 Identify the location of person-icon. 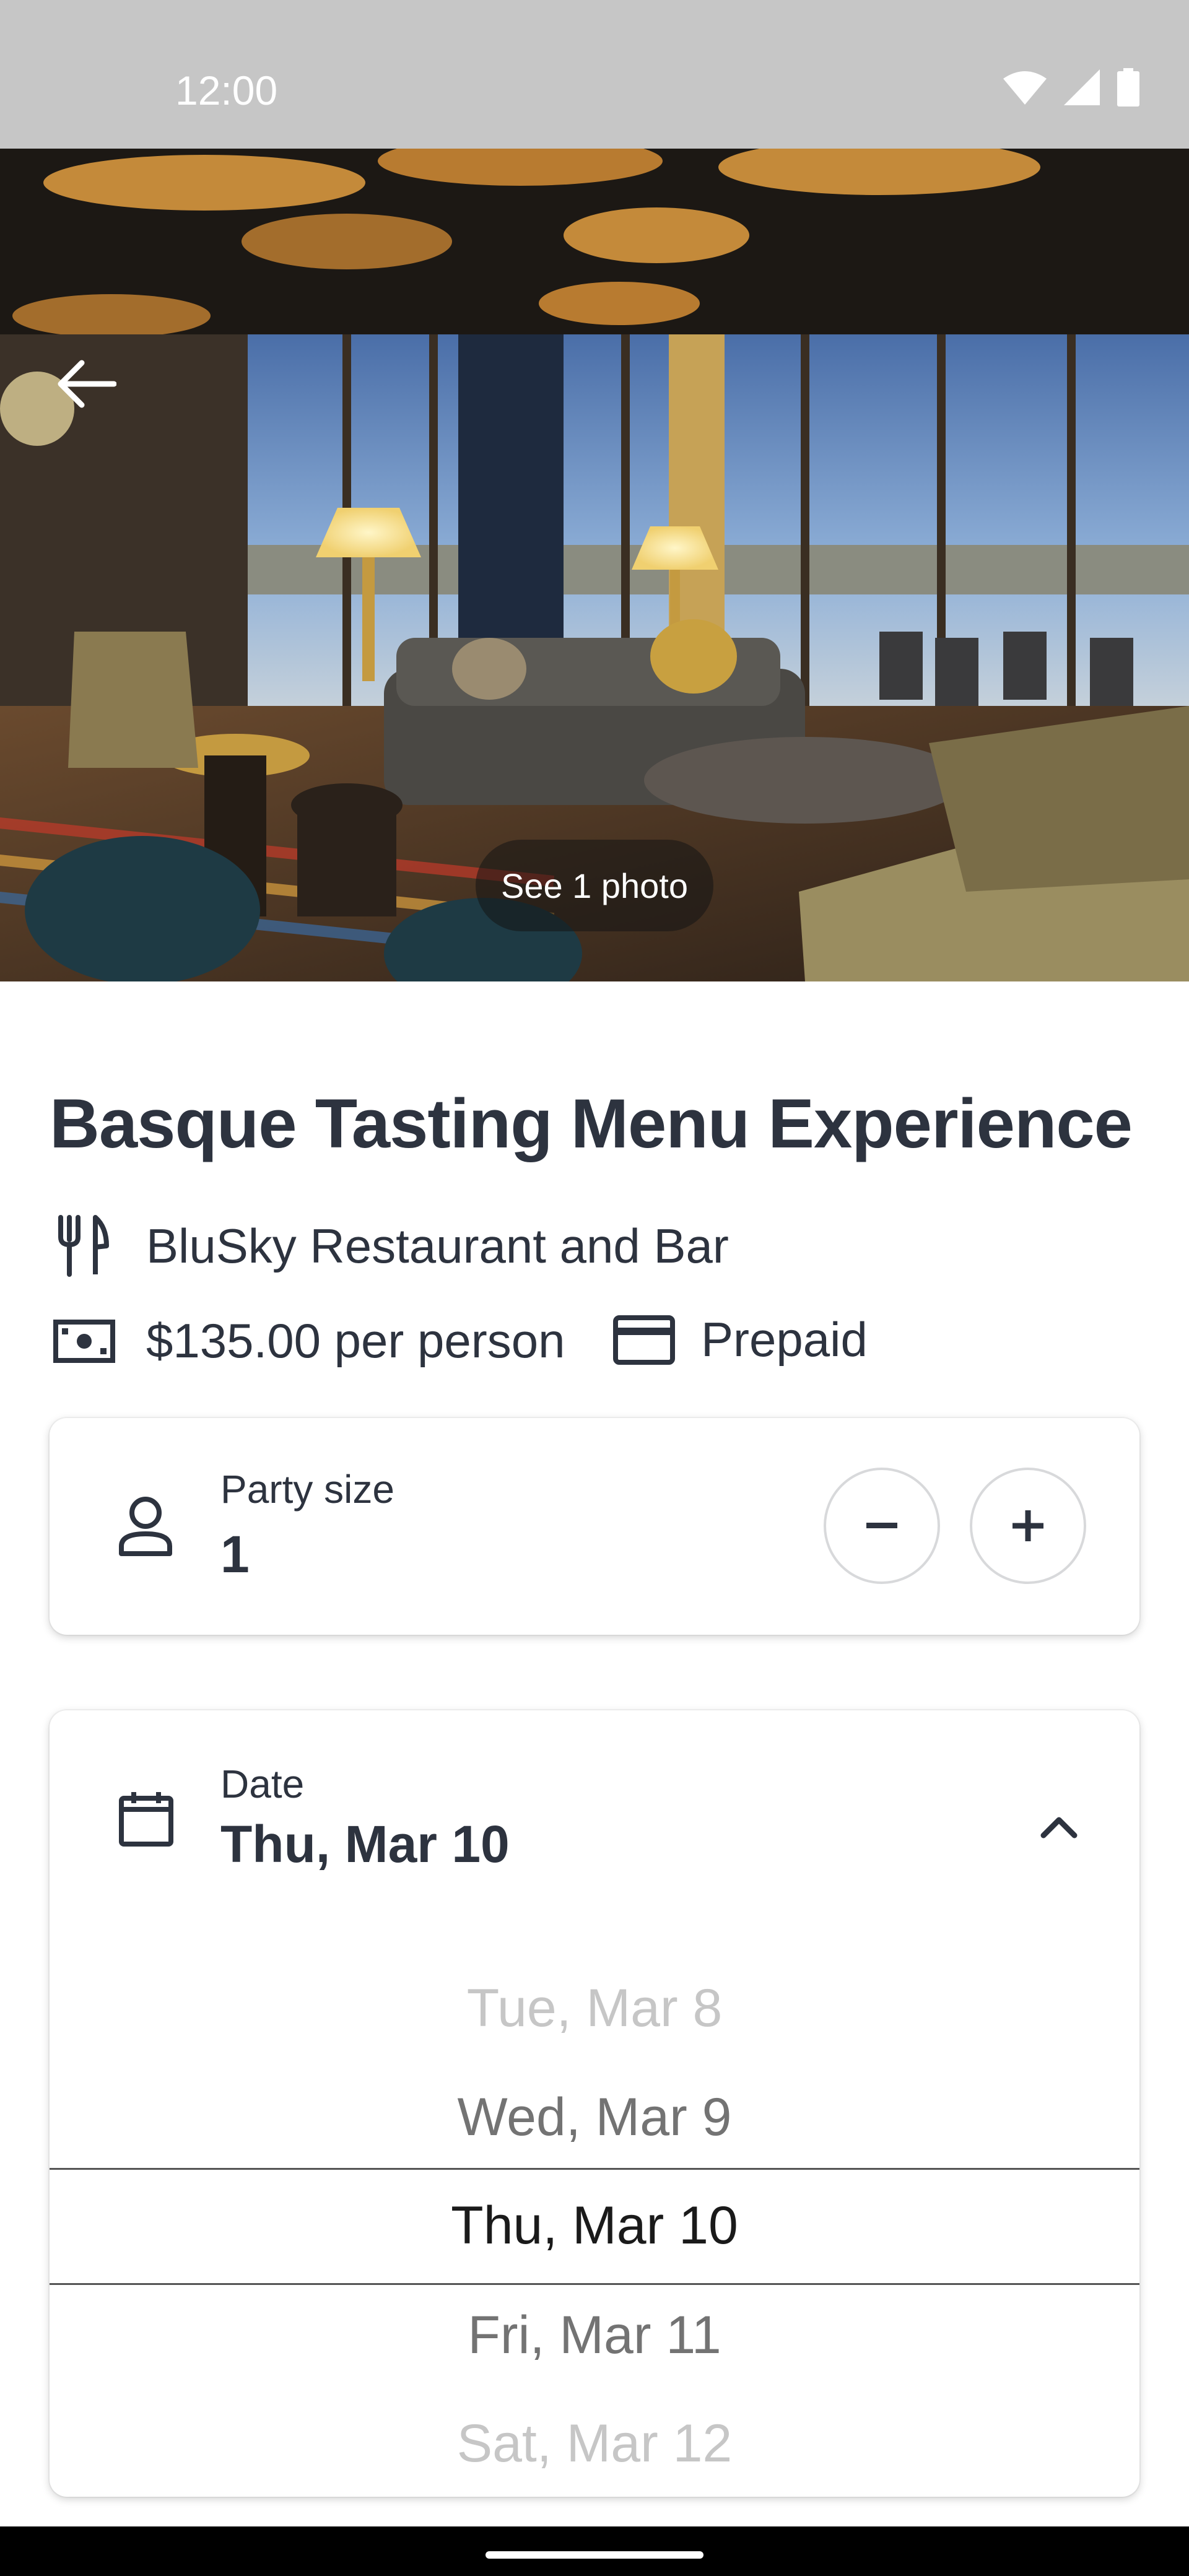
(145, 1527).